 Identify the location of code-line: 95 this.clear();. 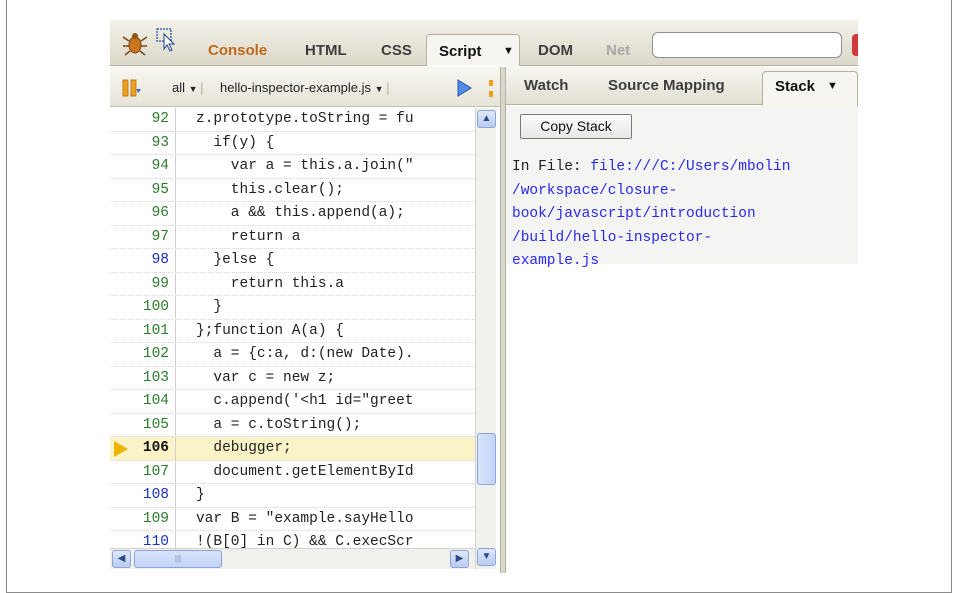
(292, 190).